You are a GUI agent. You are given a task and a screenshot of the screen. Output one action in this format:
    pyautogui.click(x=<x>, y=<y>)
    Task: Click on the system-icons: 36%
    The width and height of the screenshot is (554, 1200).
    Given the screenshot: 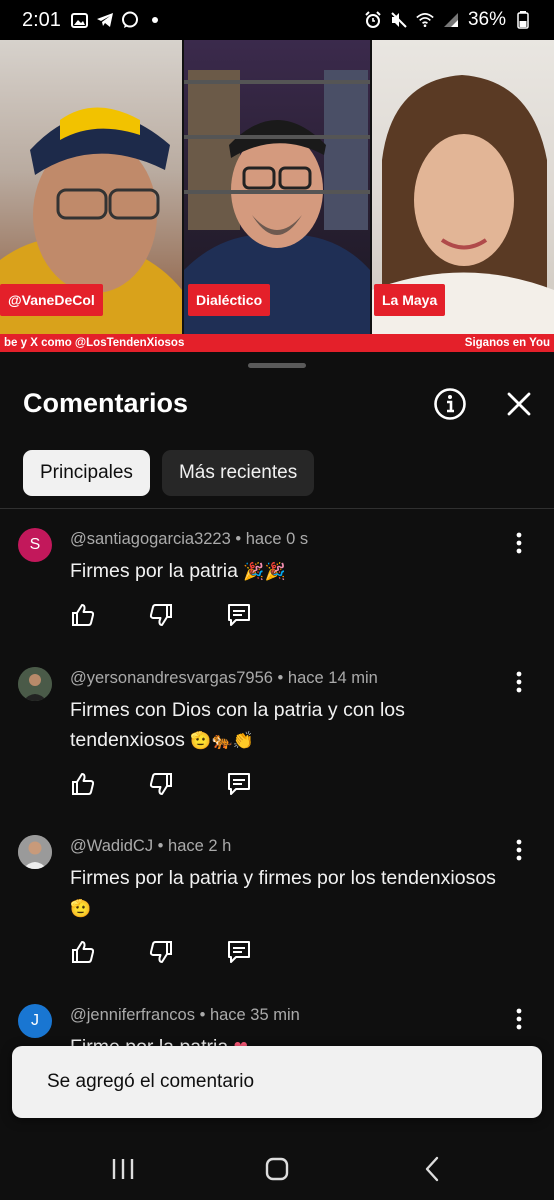 What is the action you would take?
    pyautogui.click(x=448, y=20)
    